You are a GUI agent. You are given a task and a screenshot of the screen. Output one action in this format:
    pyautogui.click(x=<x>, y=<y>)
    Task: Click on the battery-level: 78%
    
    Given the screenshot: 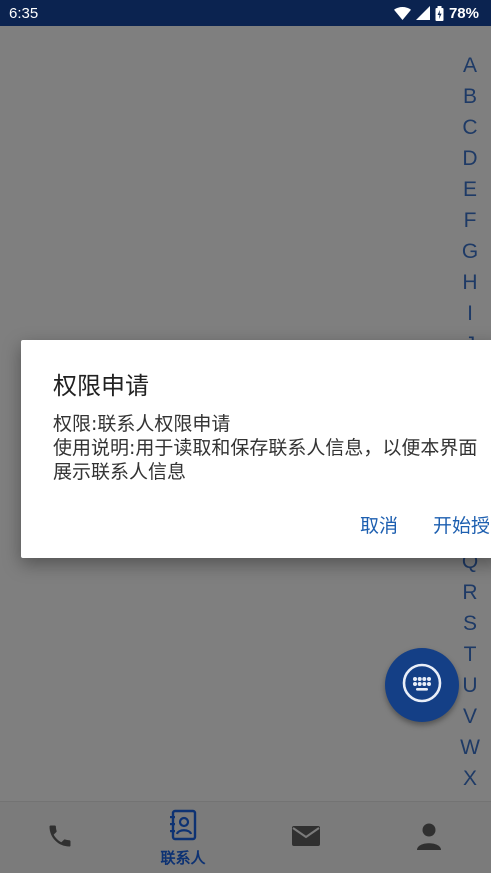 What is the action you would take?
    pyautogui.click(x=463, y=13)
    